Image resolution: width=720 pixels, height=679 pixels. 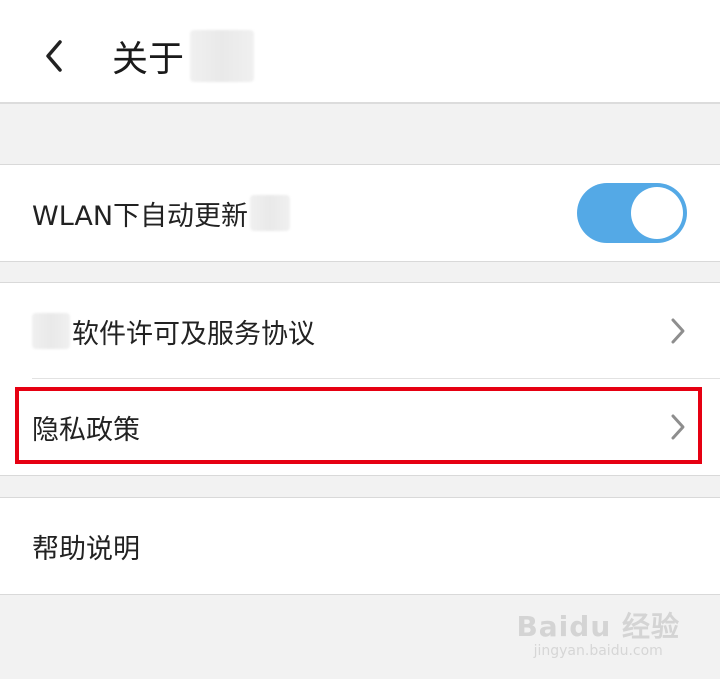 I want to click on back-button, so click(x=54, y=56).